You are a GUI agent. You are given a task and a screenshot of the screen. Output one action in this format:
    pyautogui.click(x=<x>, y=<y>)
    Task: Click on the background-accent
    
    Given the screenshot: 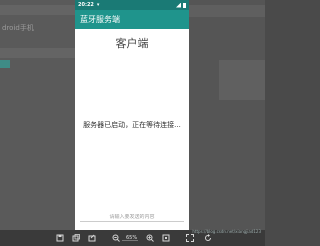 What is the action you would take?
    pyautogui.click(x=5, y=64)
    